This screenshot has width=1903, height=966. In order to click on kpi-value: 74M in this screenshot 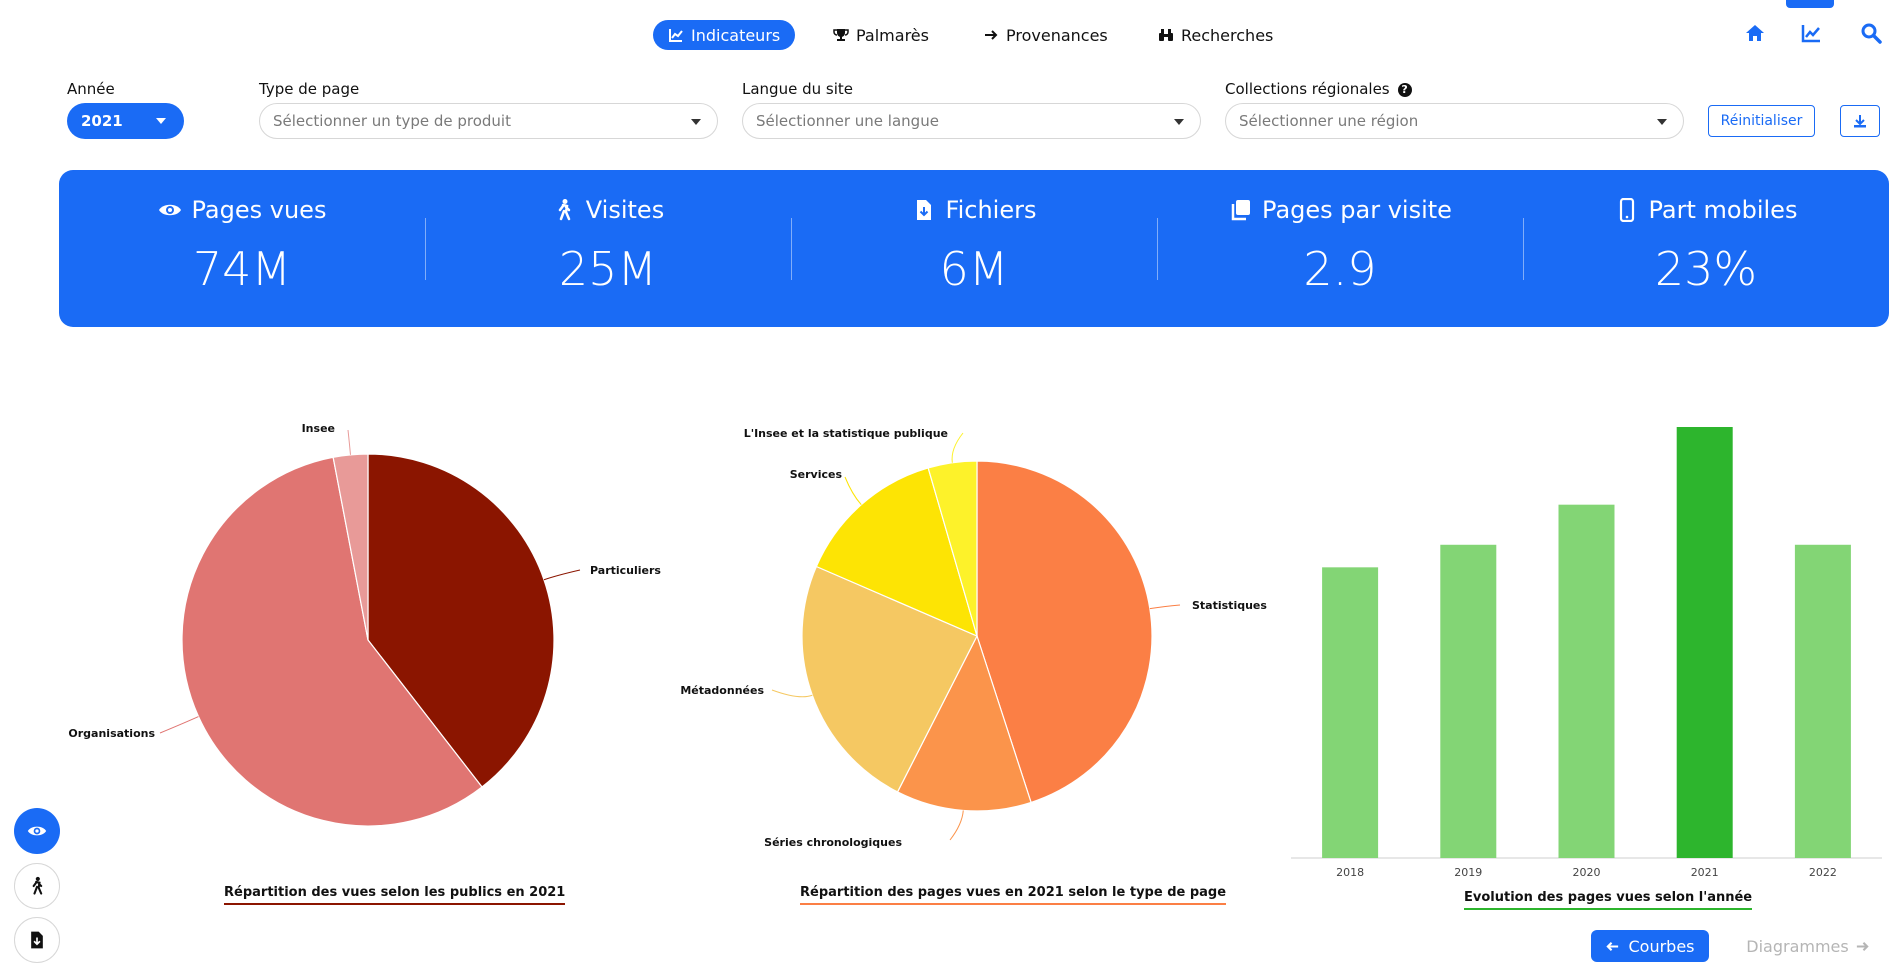, I will do `click(242, 269)`.